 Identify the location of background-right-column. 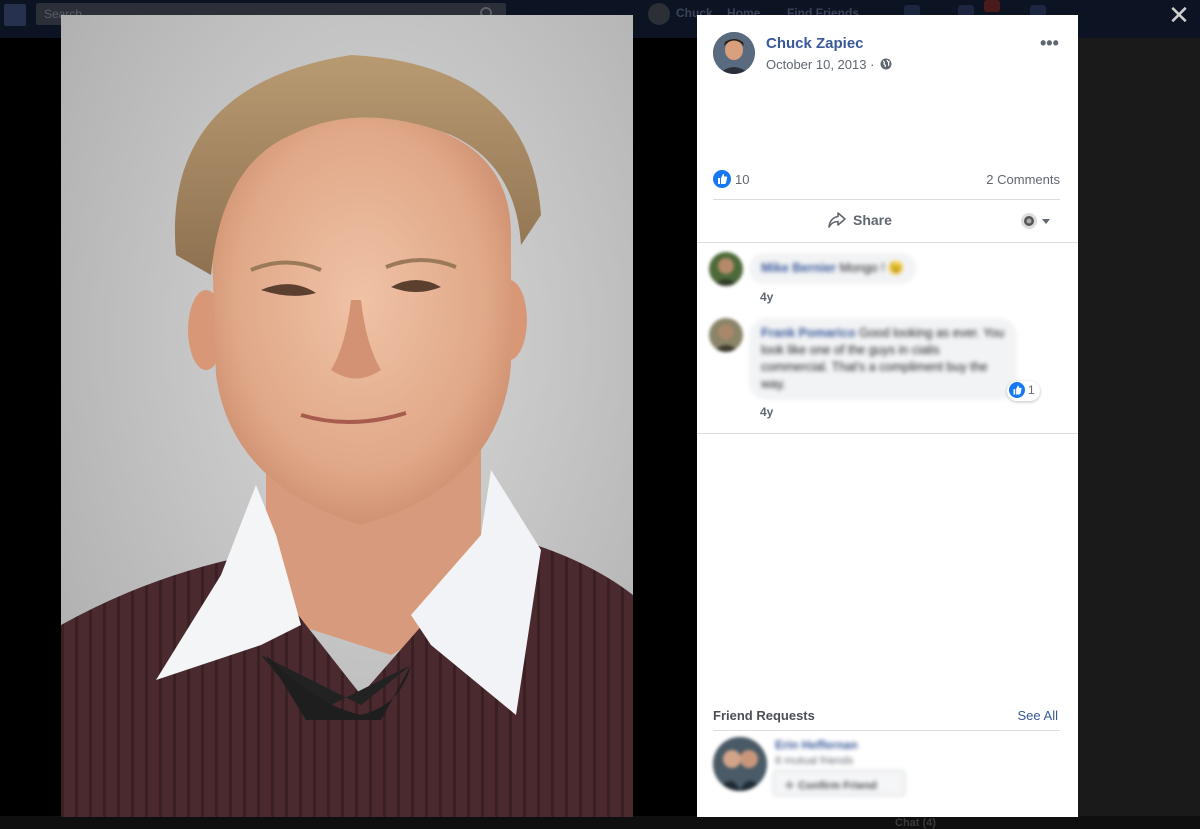
(1139, 433).